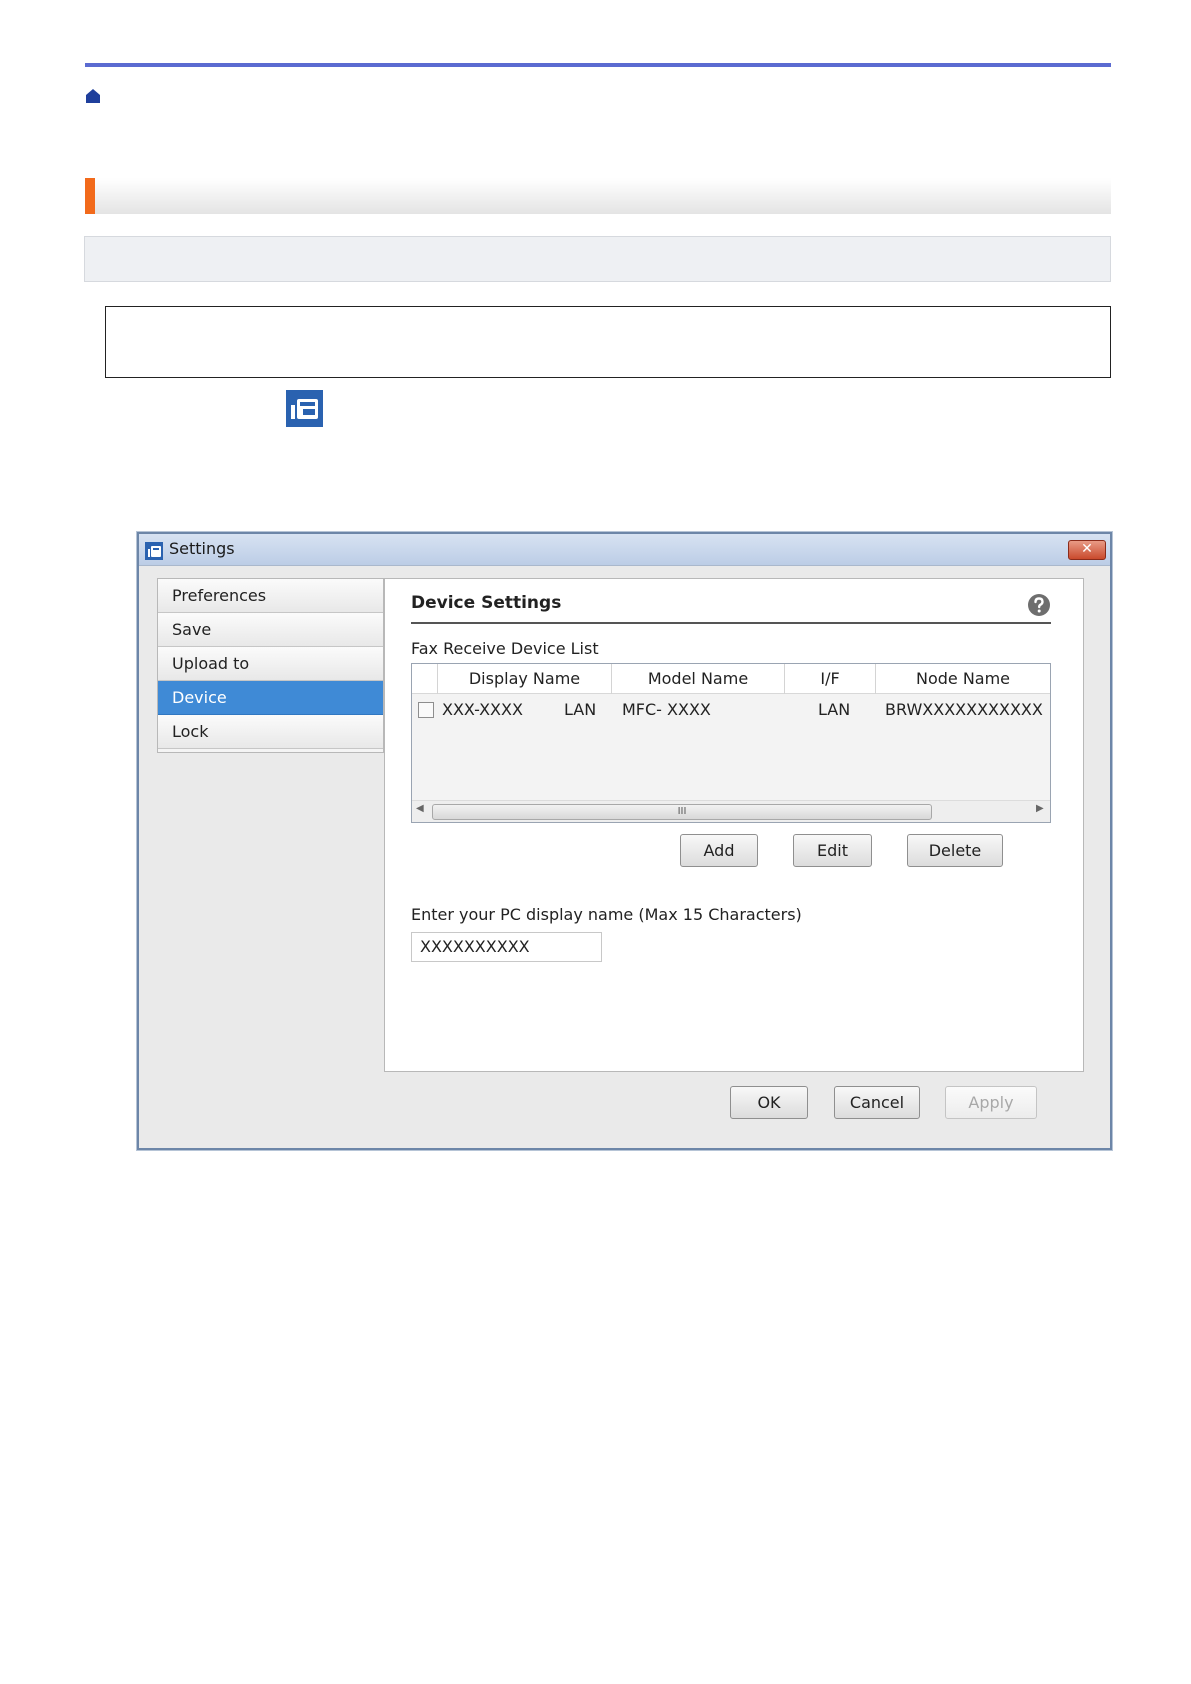  What do you see at coordinates (1040, 808) in the screenshot?
I see `scroll-right-arrow-icon: ▶` at bounding box center [1040, 808].